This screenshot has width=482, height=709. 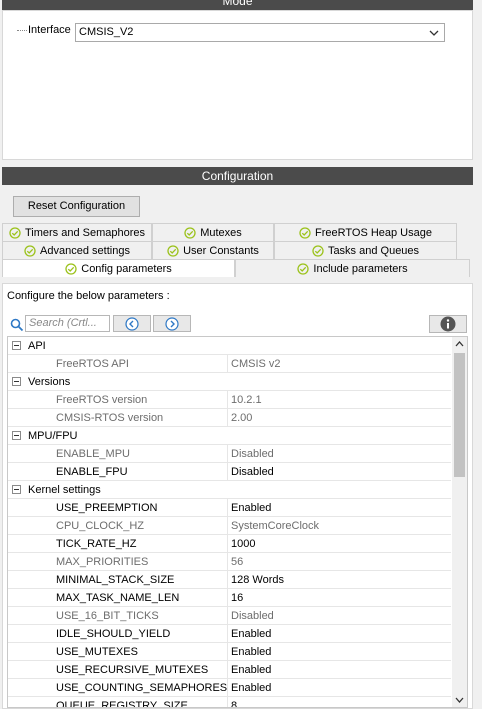 I want to click on parameter-row: FreeRTOS version 10.2.1, so click(x=229, y=400).